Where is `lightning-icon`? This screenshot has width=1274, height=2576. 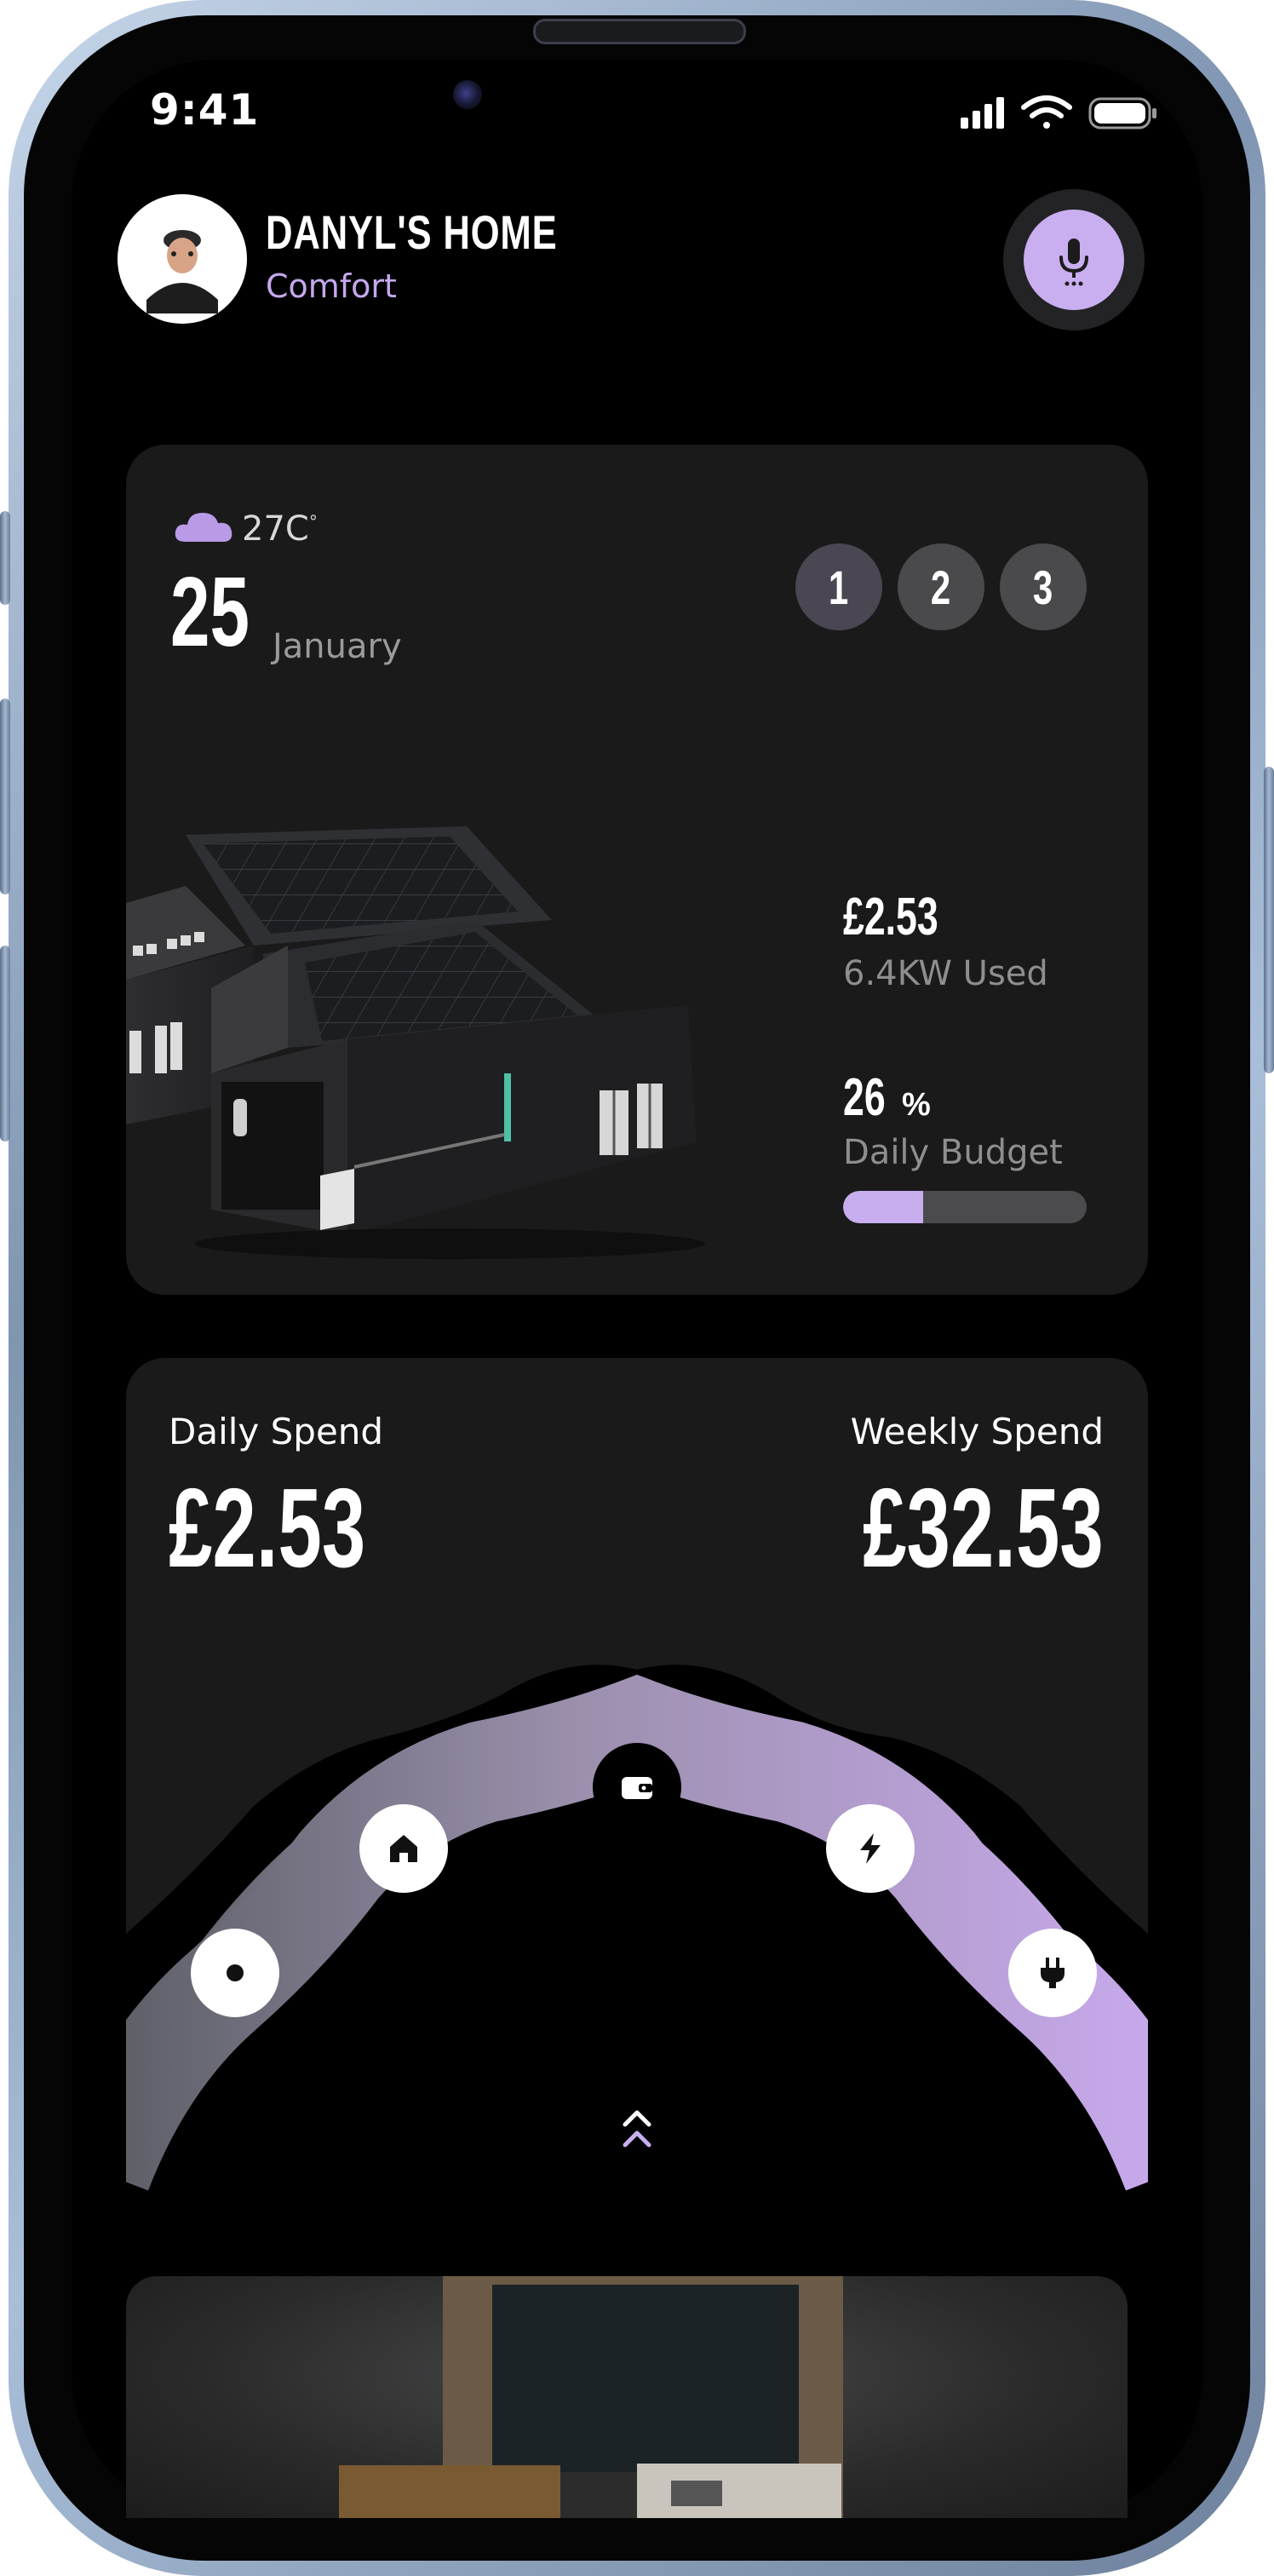 lightning-icon is located at coordinates (870, 1849).